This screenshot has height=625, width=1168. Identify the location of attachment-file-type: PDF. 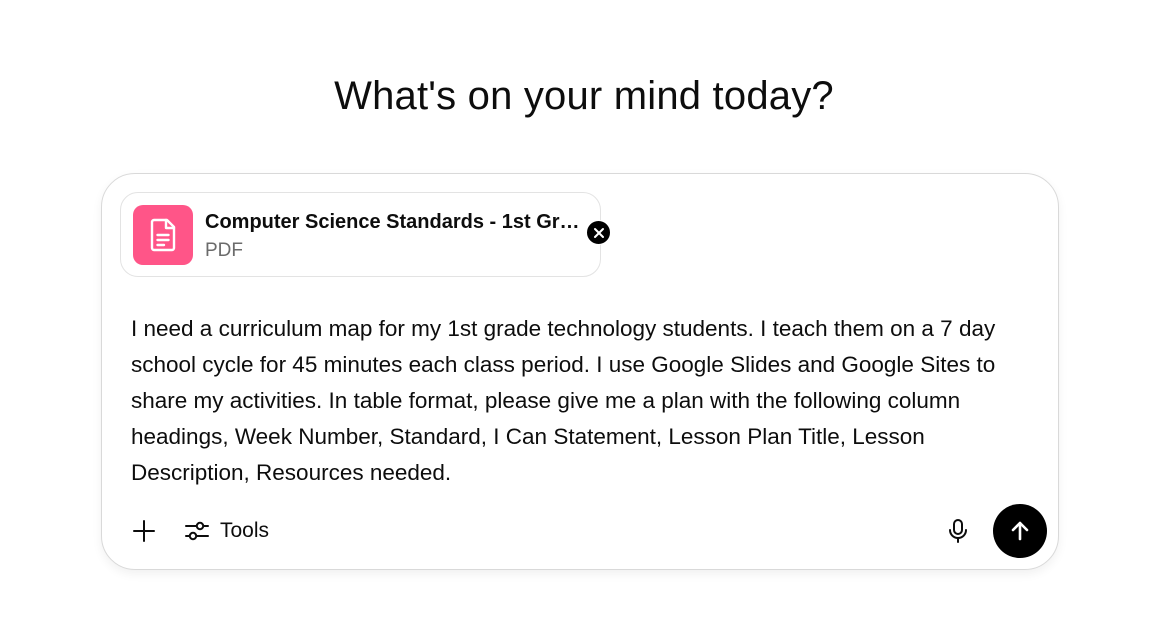
(224, 250).